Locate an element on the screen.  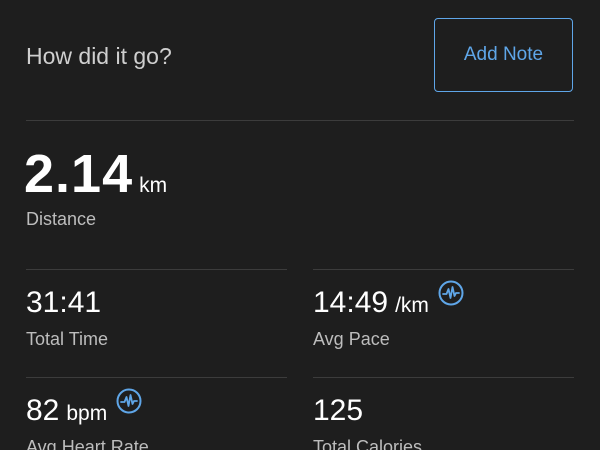
total-time-label: Total Time is located at coordinates (67, 339).